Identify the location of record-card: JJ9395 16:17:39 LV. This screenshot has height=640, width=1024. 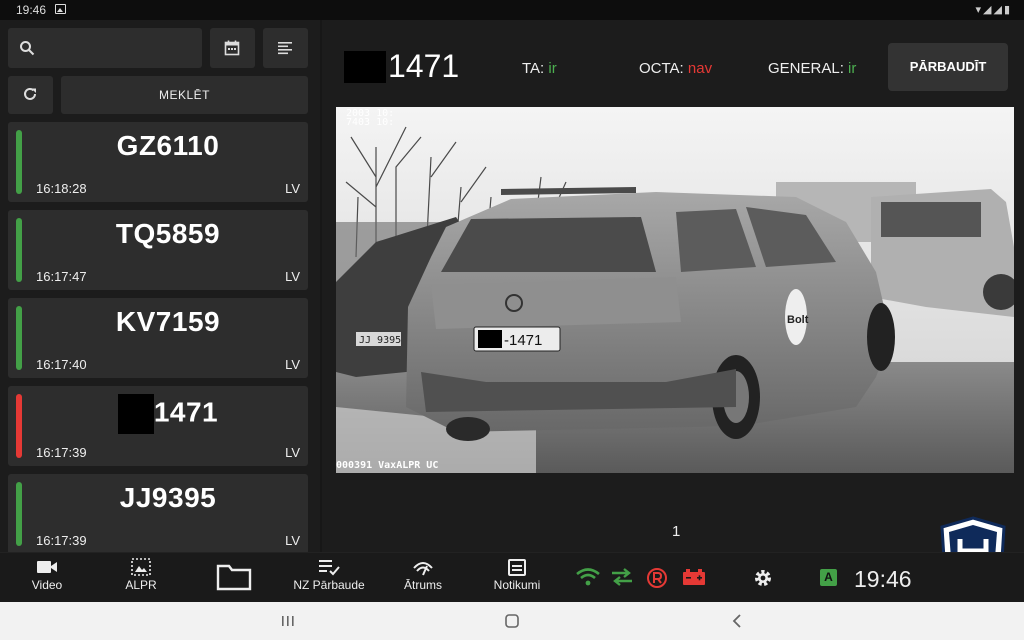
(158, 513).